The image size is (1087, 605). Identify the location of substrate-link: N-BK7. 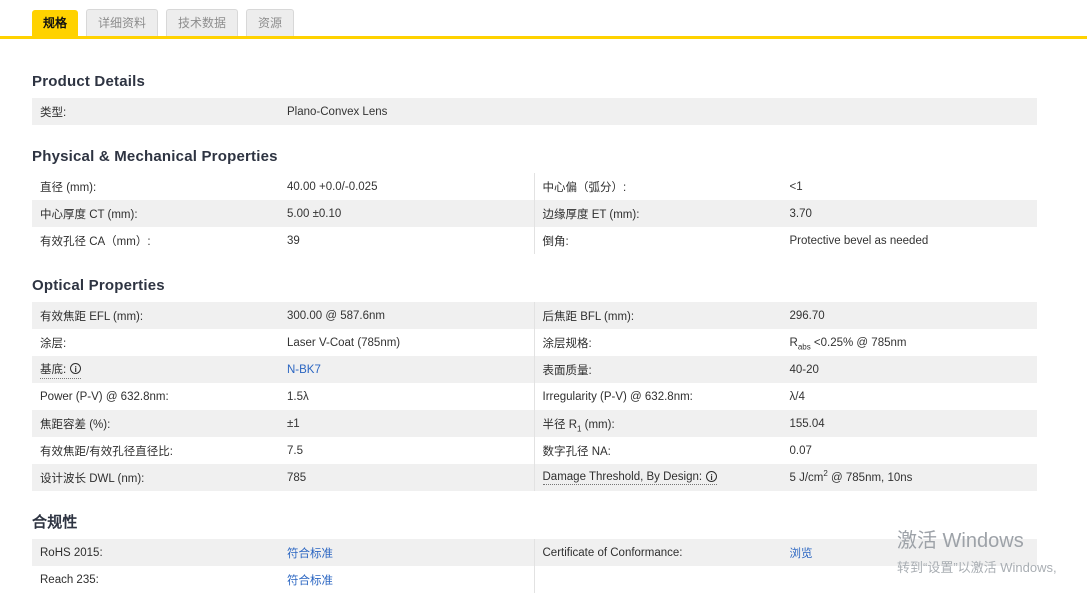
(304, 370).